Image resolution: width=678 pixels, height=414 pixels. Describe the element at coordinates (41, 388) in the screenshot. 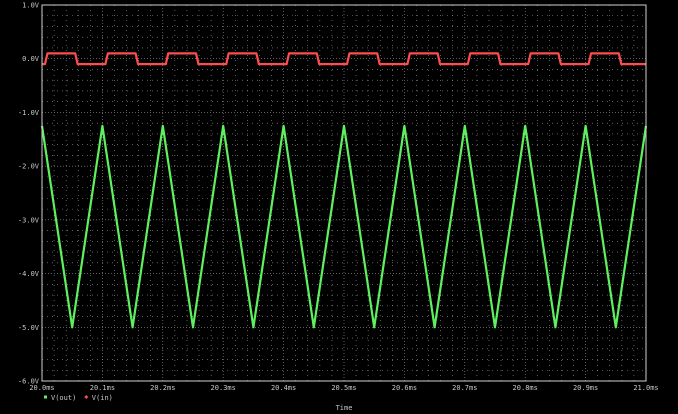

I see `x-tick-label: 20.0ms` at that location.